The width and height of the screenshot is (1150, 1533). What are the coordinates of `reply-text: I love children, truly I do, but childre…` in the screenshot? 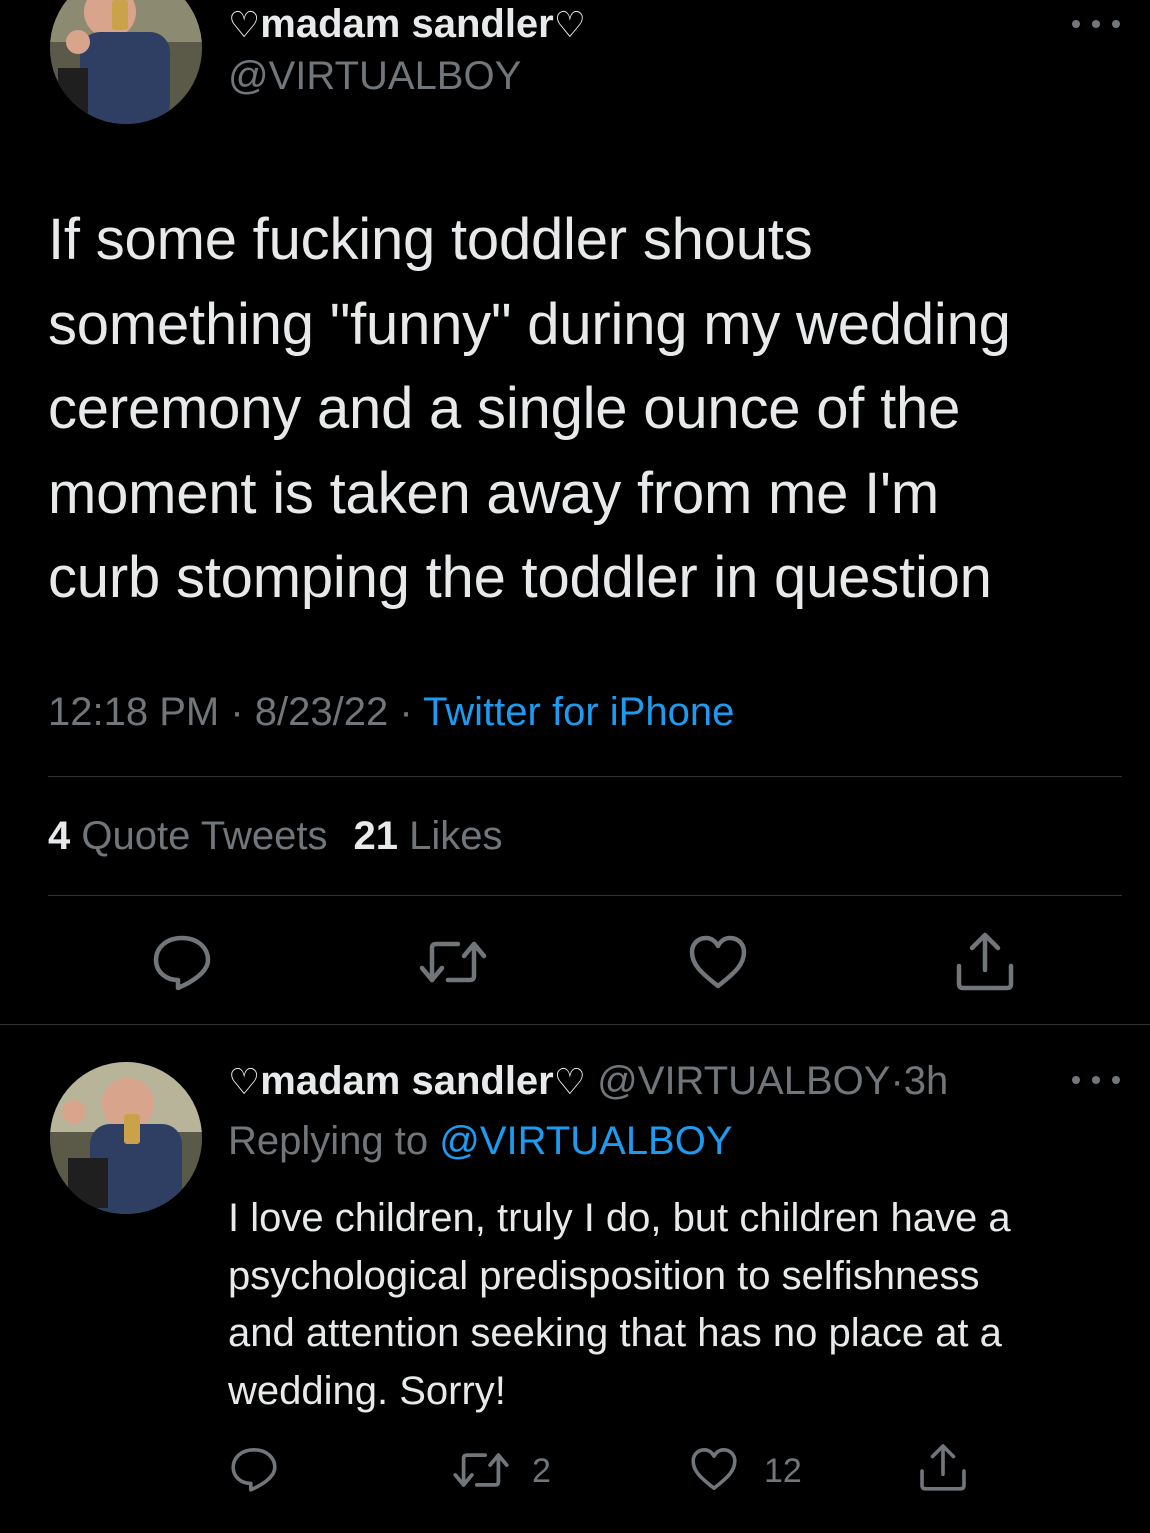 It's located at (678, 1305).